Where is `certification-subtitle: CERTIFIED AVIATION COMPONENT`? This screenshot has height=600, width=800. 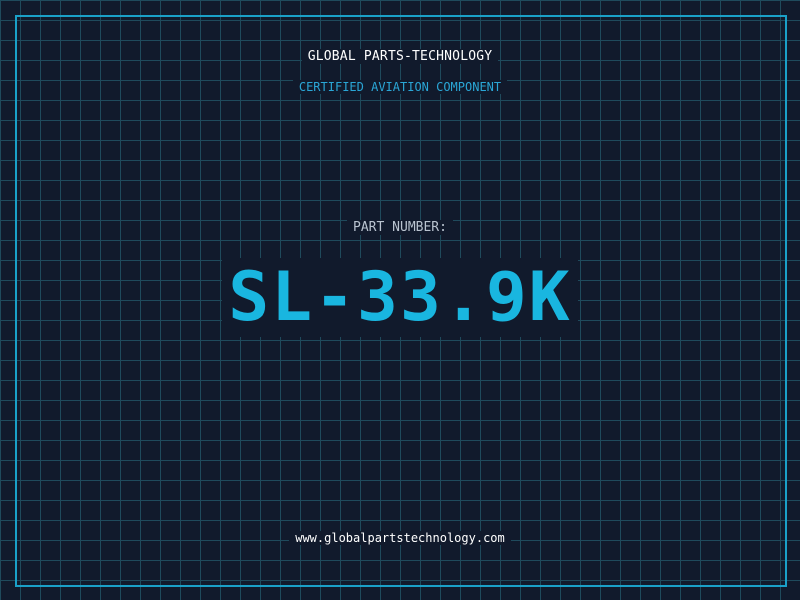 certification-subtitle: CERTIFIED AVIATION COMPONENT is located at coordinates (400, 87).